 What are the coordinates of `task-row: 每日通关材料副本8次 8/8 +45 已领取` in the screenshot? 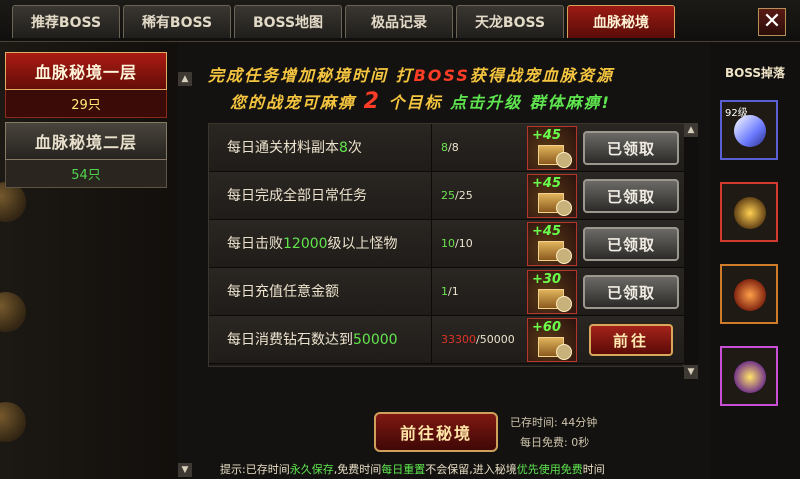 It's located at (447, 148).